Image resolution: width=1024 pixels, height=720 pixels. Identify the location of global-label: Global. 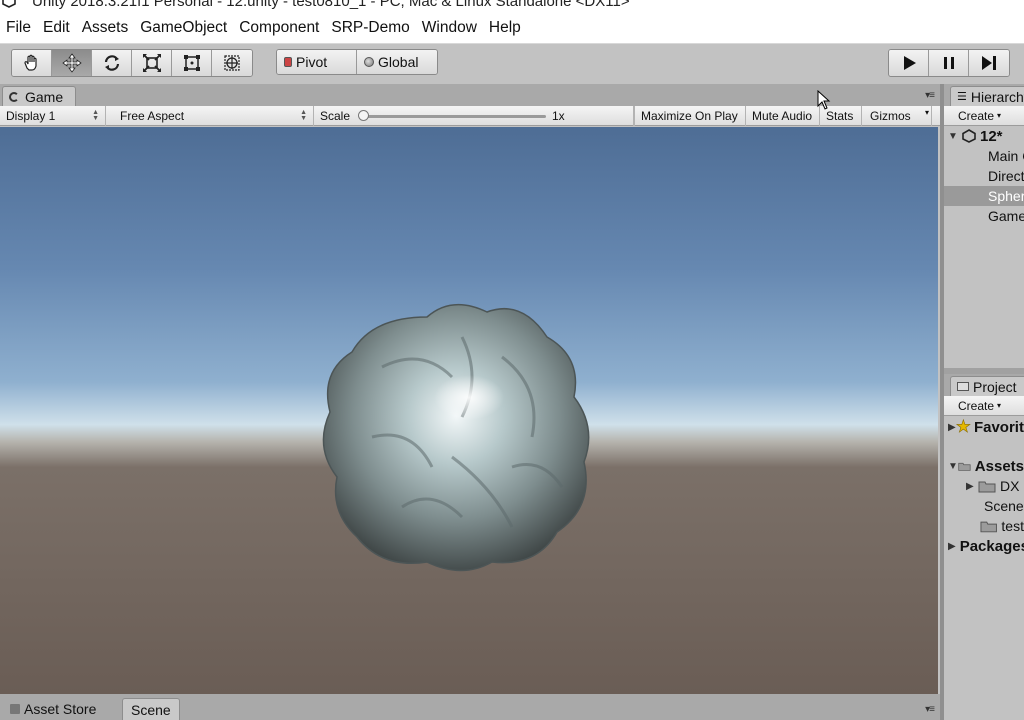
(398, 62).